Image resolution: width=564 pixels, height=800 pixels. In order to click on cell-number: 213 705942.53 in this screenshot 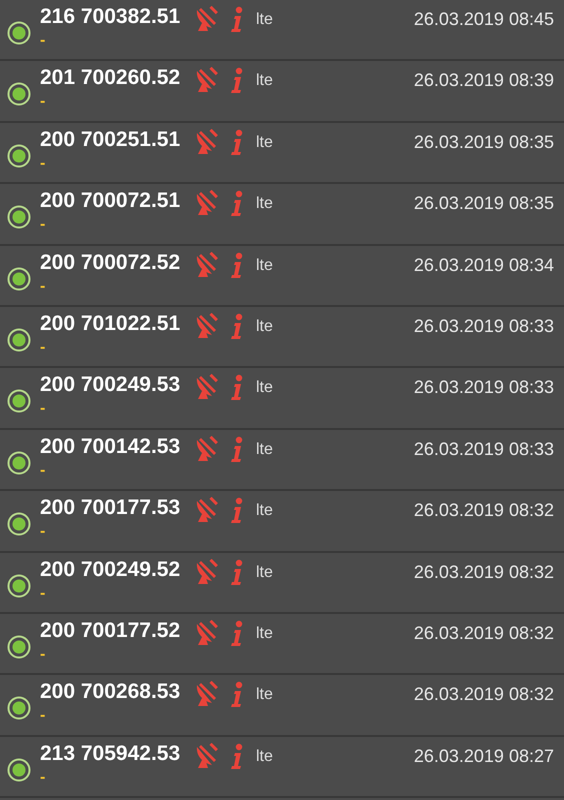, I will do `click(110, 754)`.